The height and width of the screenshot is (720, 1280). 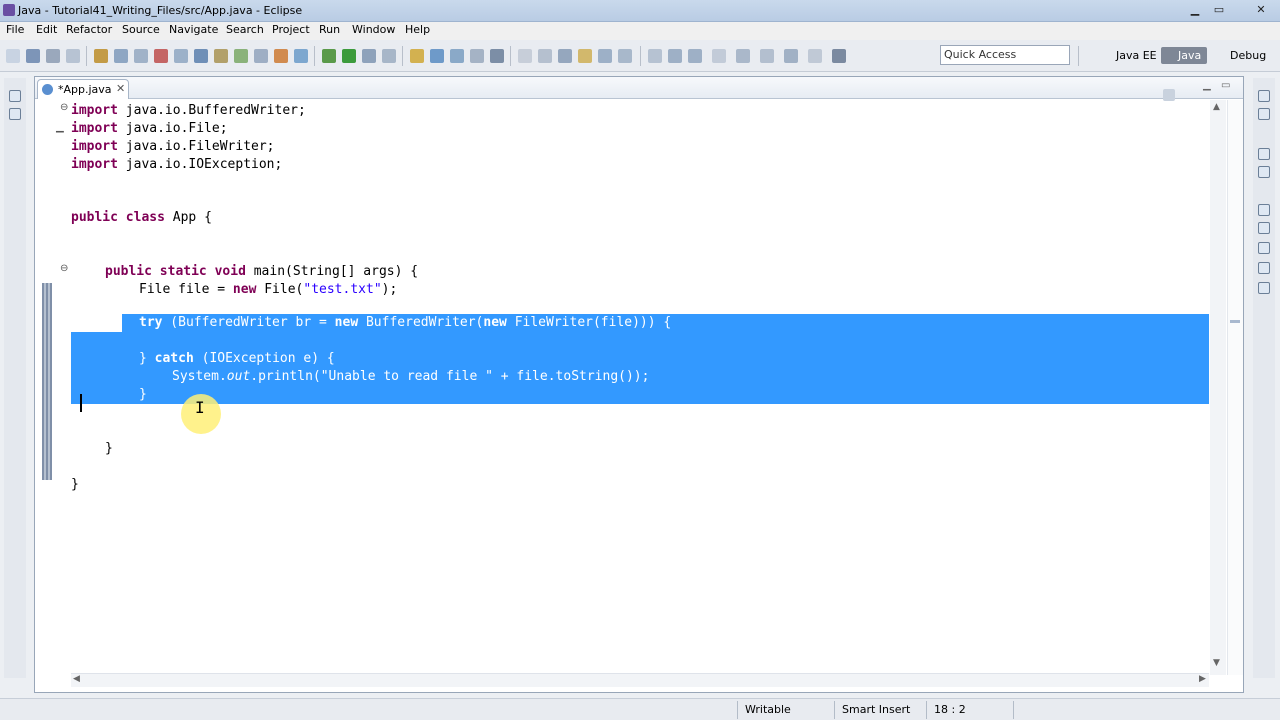 What do you see at coordinates (767, 56) in the screenshot?
I see `navigate-icon` at bounding box center [767, 56].